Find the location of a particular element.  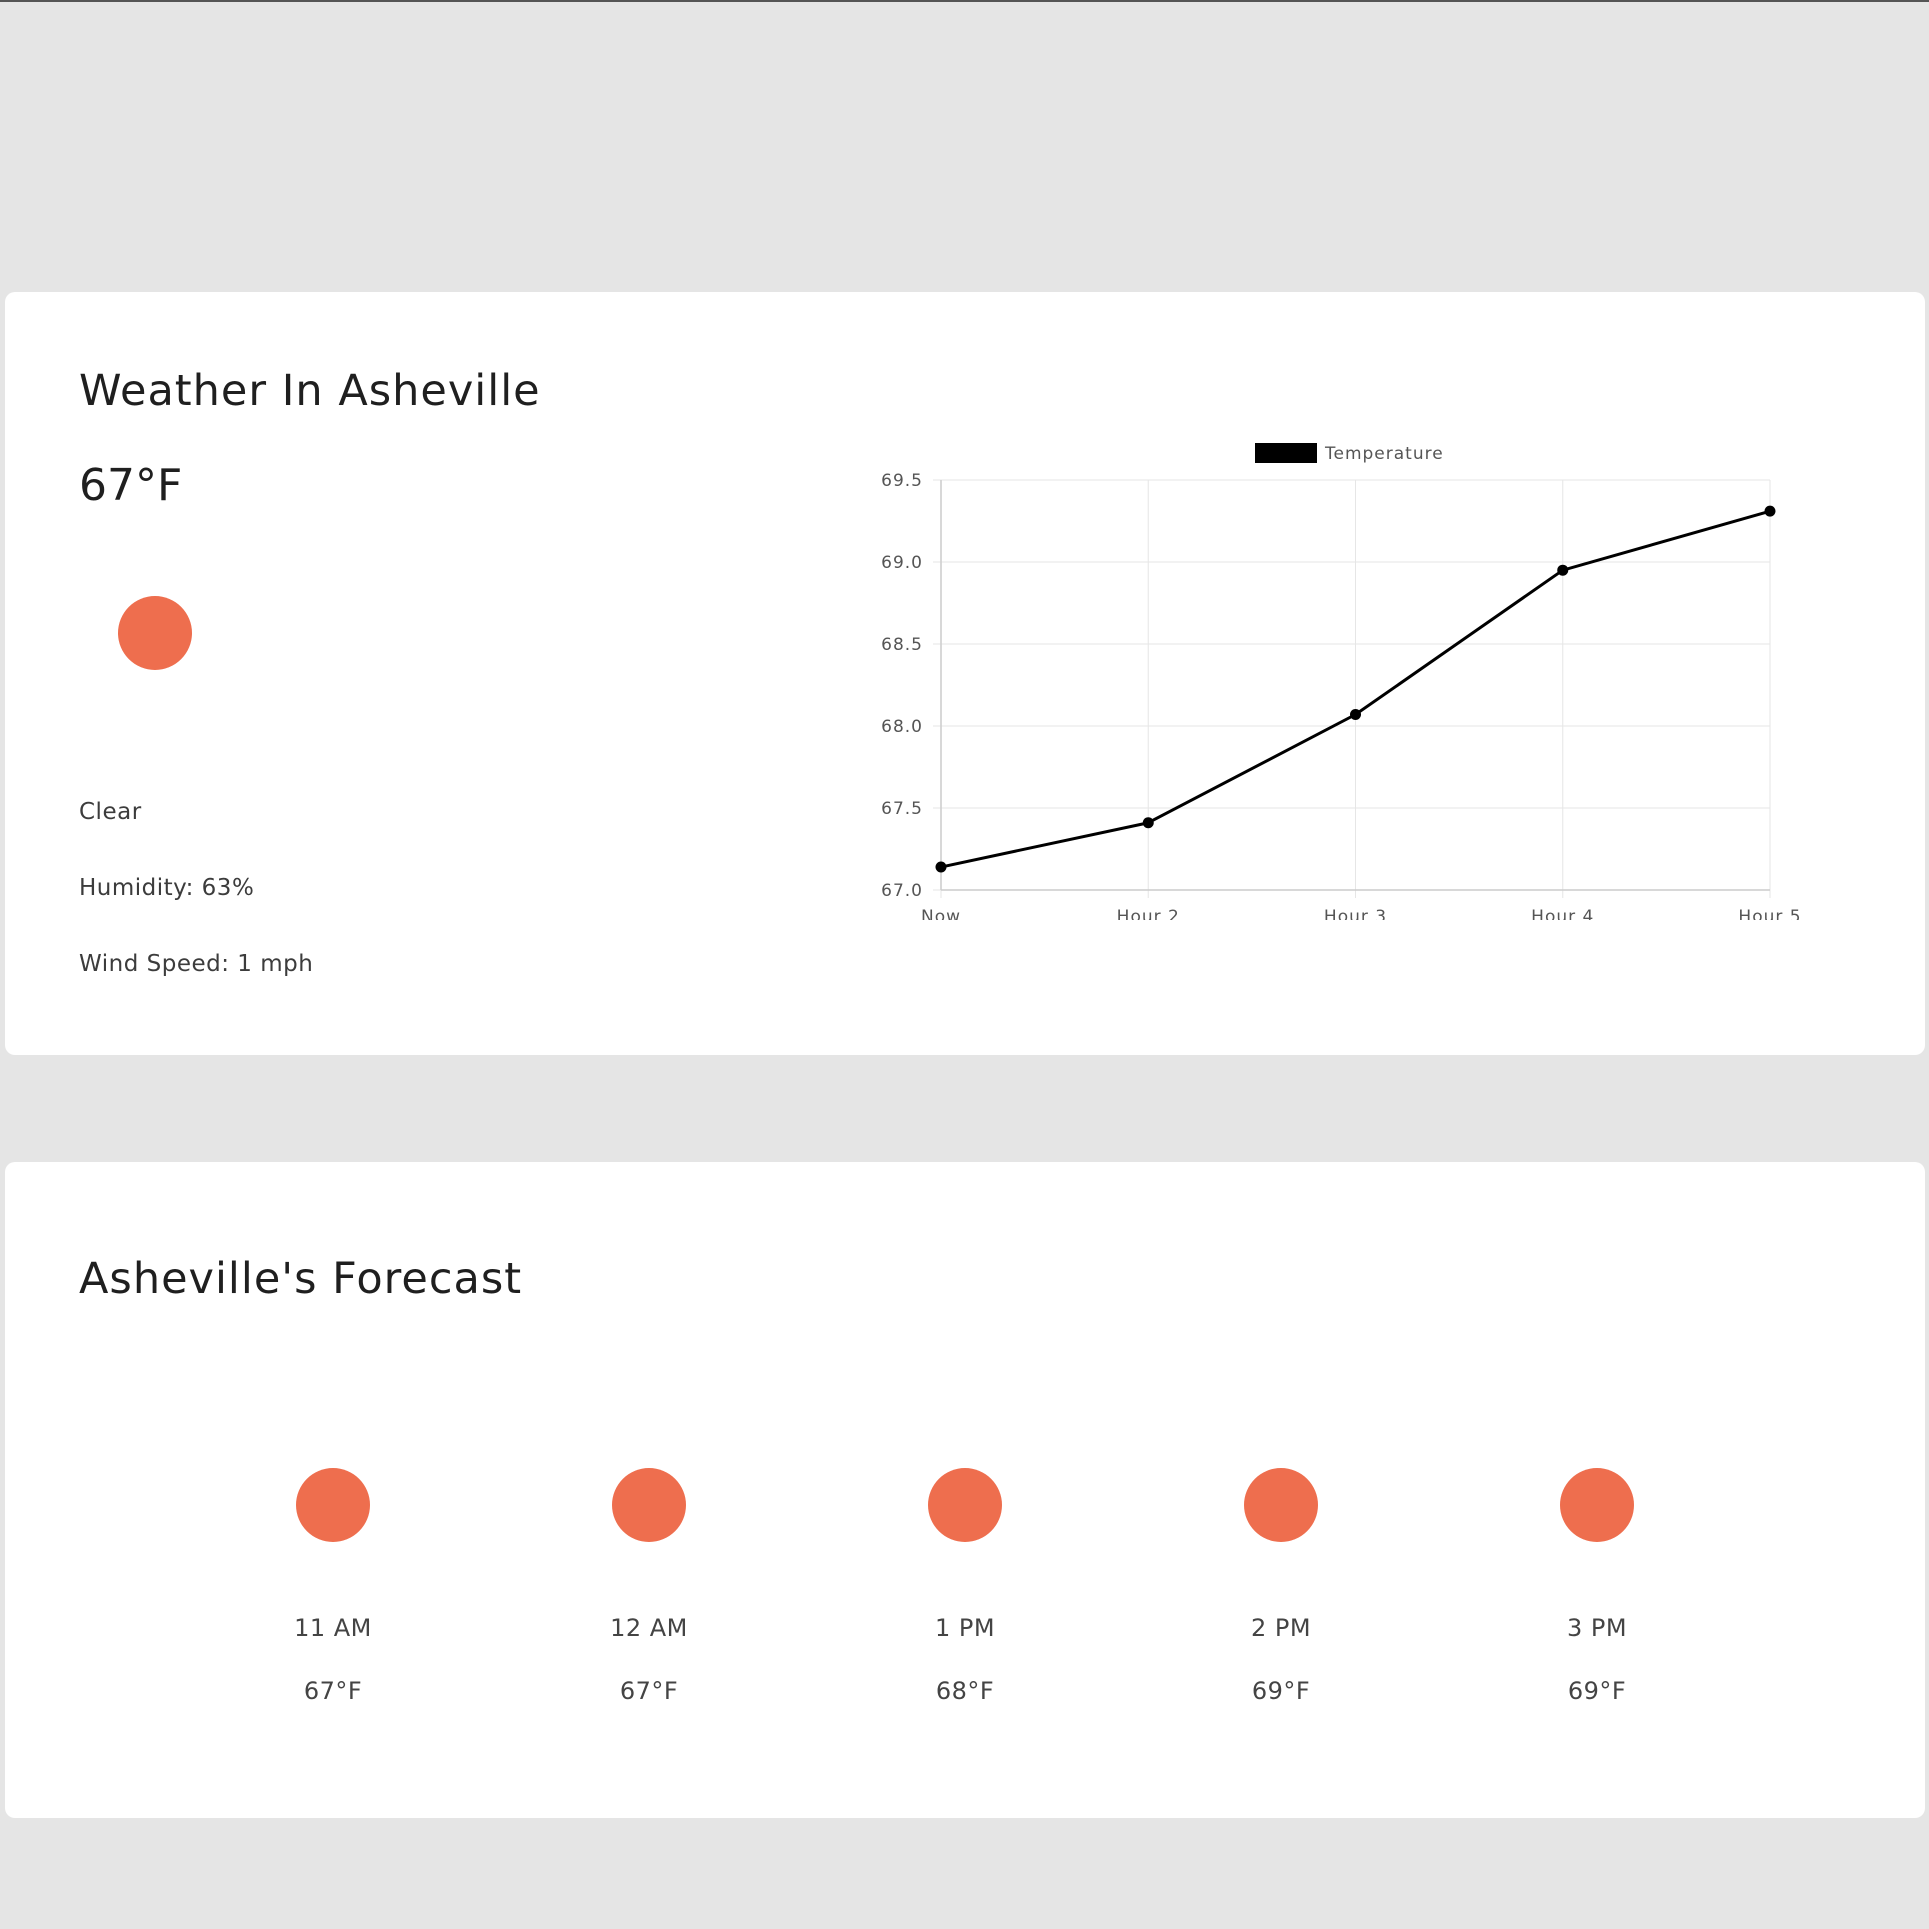

x-tick-label: Now is located at coordinates (941, 913).